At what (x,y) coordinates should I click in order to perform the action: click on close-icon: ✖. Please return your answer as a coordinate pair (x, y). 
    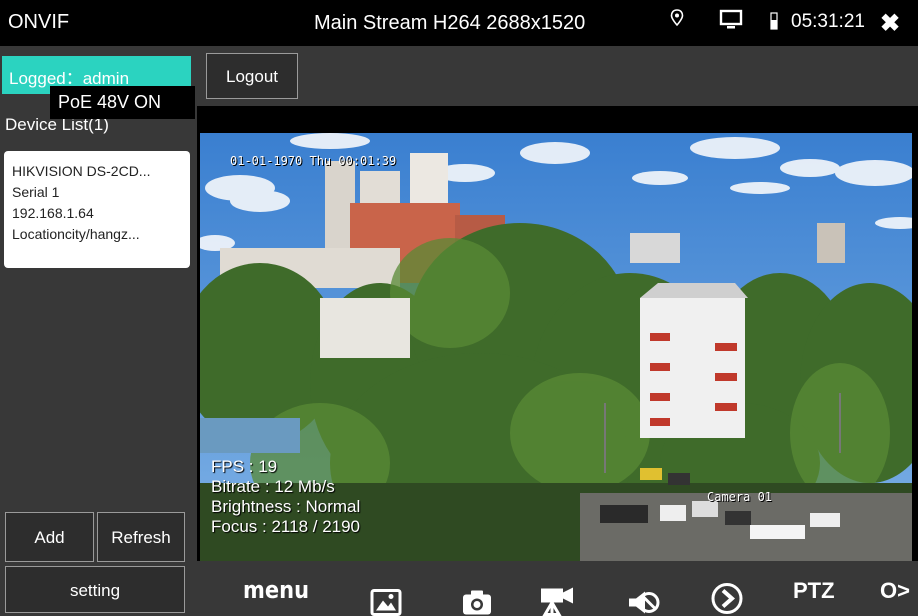
    Looking at the image, I should click on (890, 23).